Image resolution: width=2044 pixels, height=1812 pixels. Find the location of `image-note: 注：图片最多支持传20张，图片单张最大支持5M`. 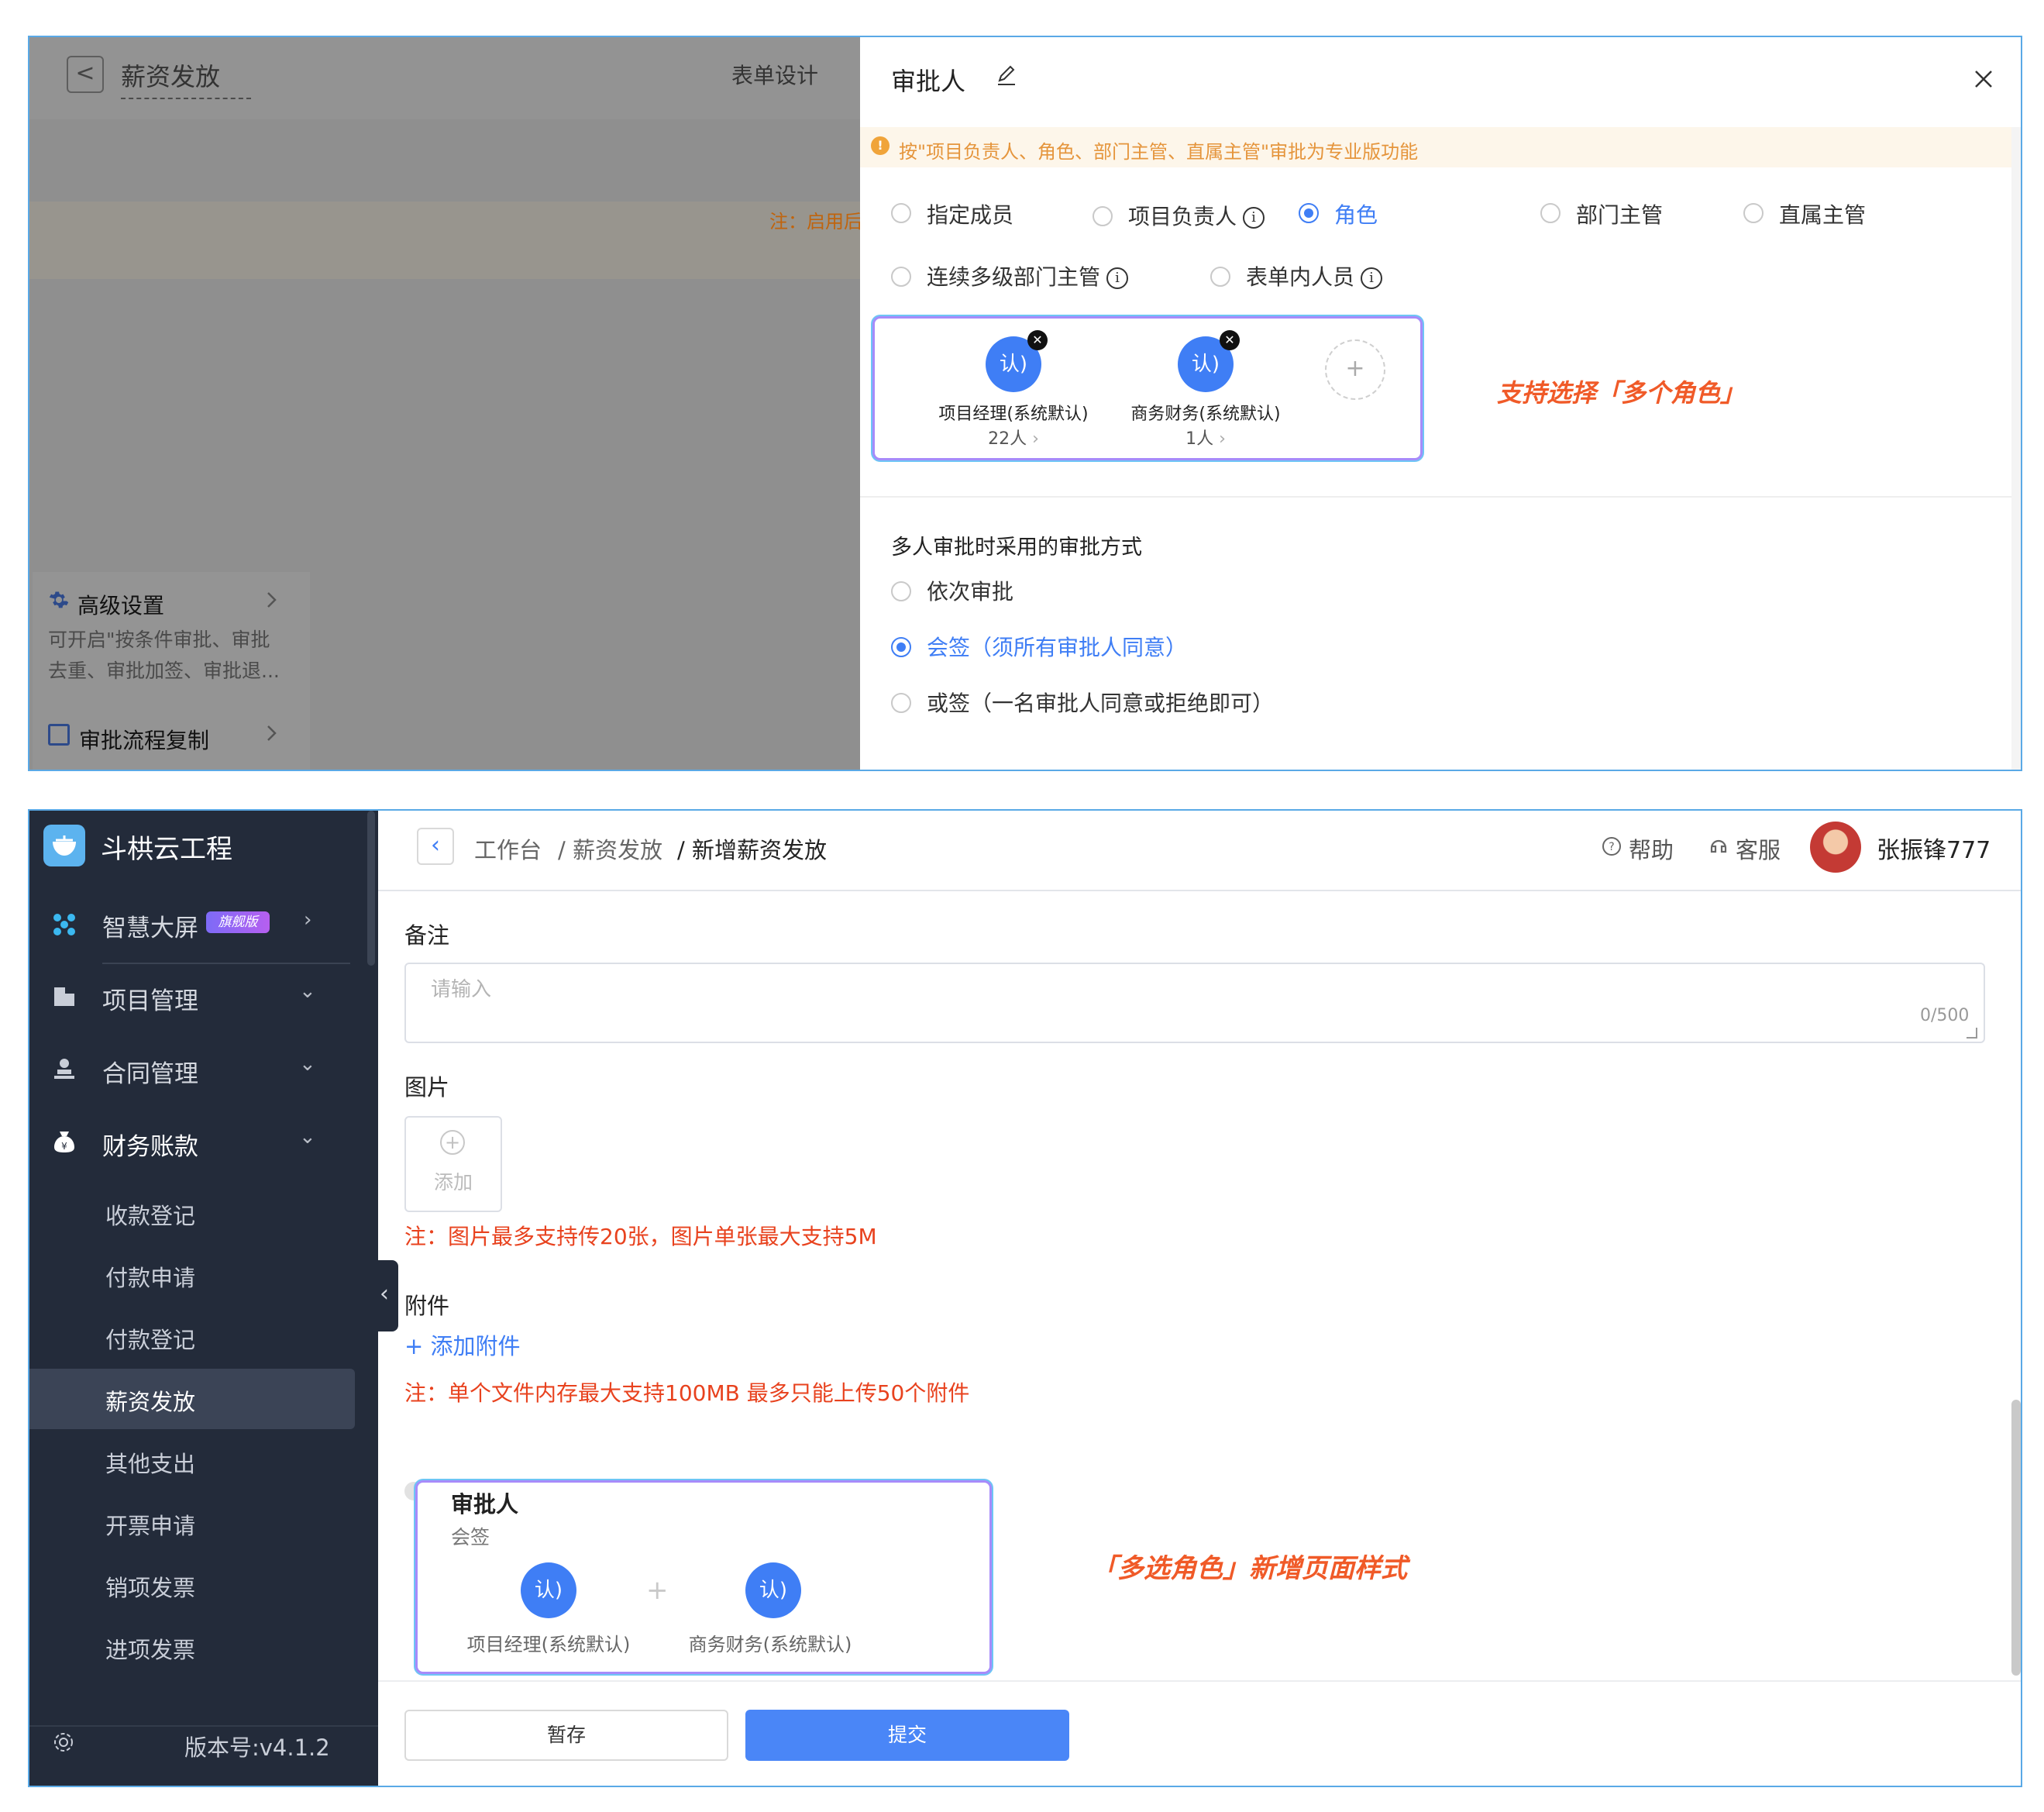

image-note: 注：图片最多支持传20张，图片单张最大支持5M is located at coordinates (640, 1236).